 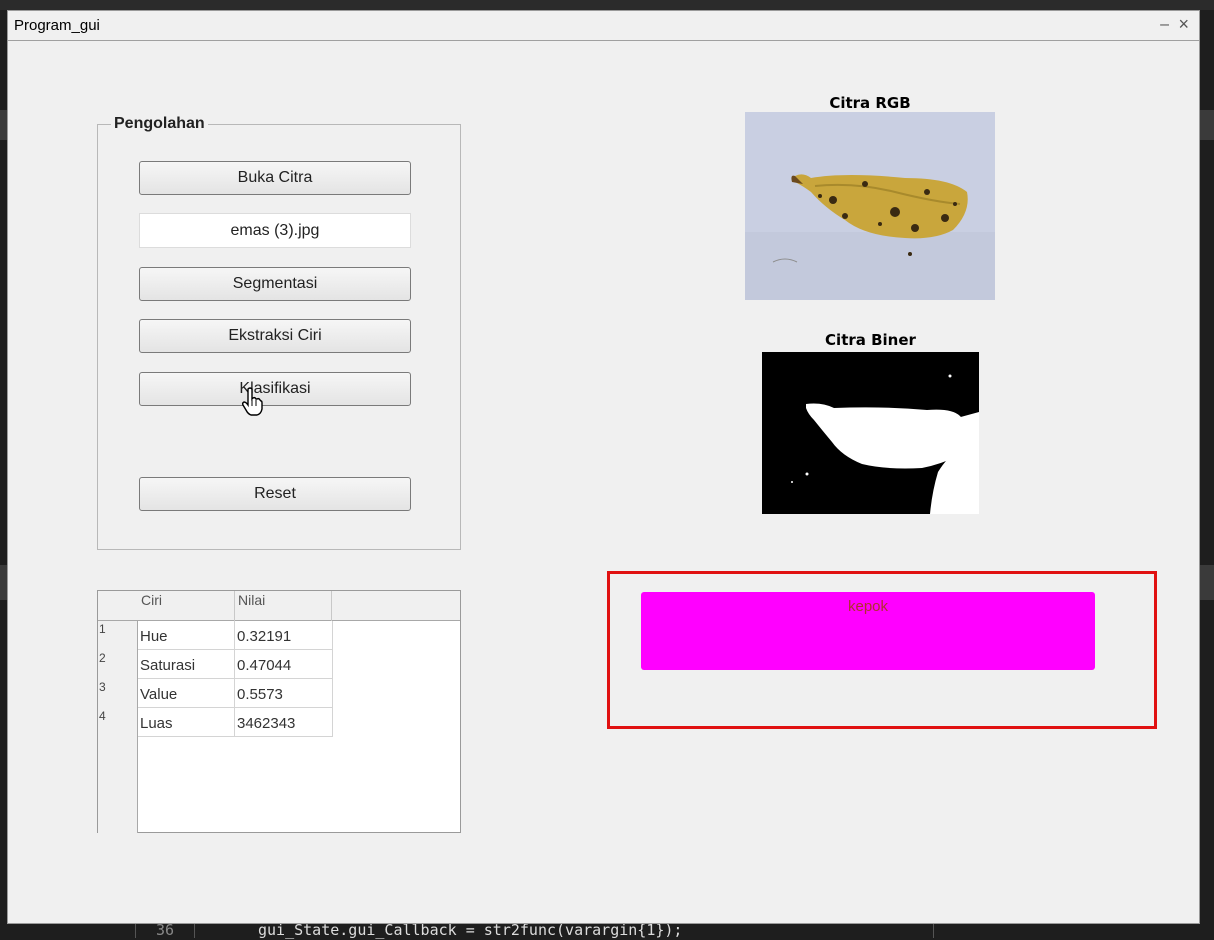 I want to click on window-title: Program_gui, so click(x=57, y=25).